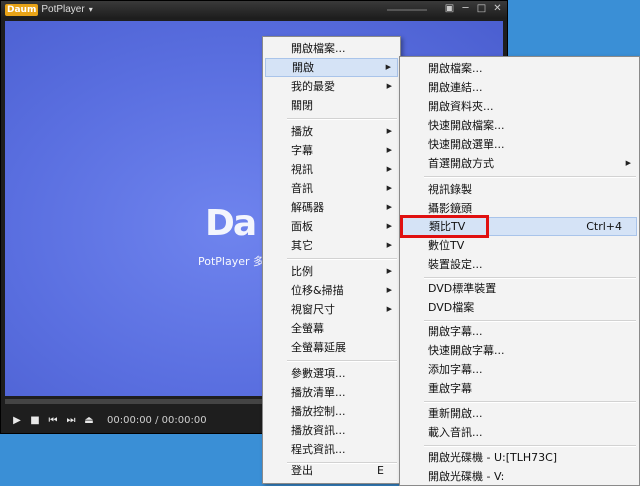  What do you see at coordinates (497, 8) in the screenshot?
I see `close-icon: ✕` at bounding box center [497, 8].